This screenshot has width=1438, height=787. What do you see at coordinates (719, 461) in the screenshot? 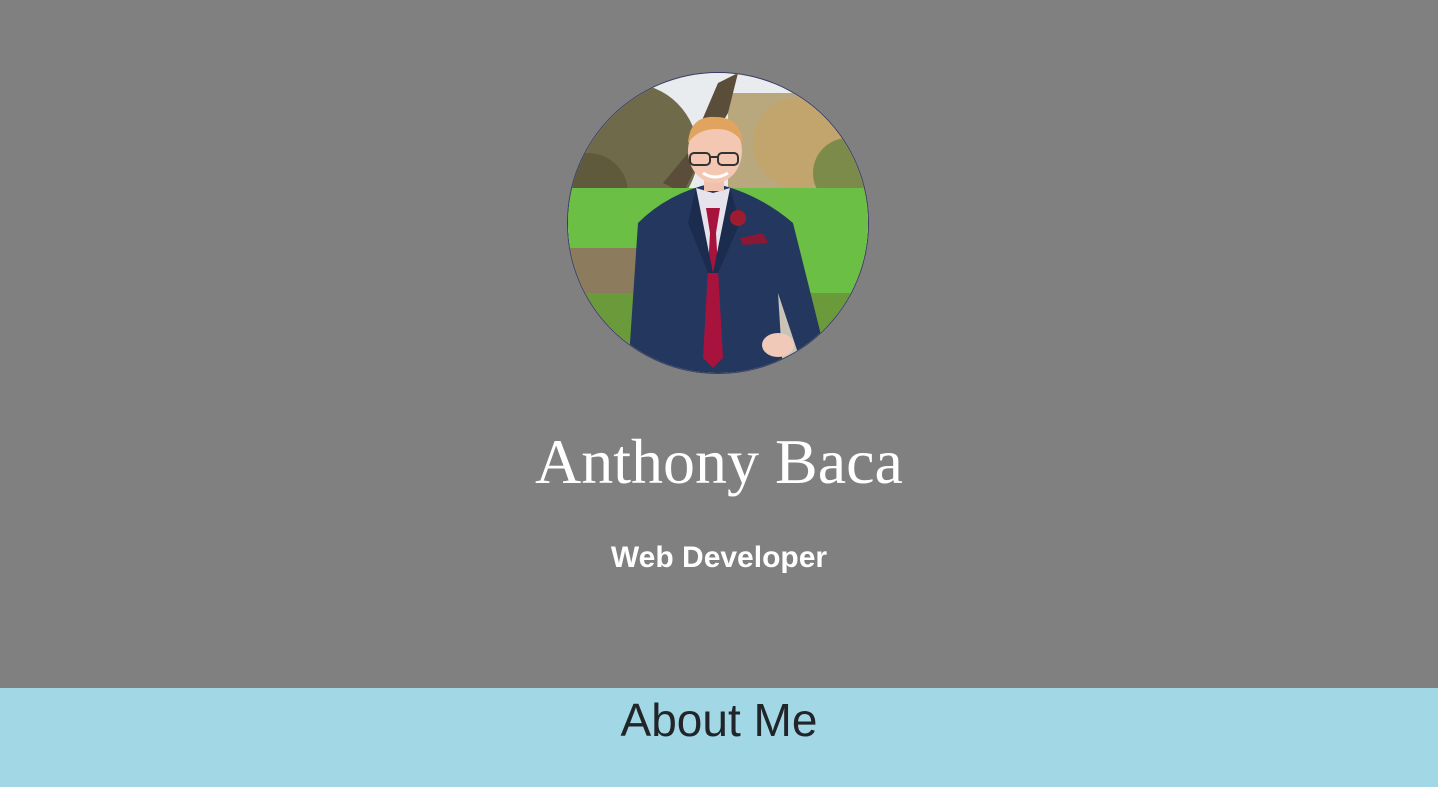
I see `profile-name: Anthony Baca` at bounding box center [719, 461].